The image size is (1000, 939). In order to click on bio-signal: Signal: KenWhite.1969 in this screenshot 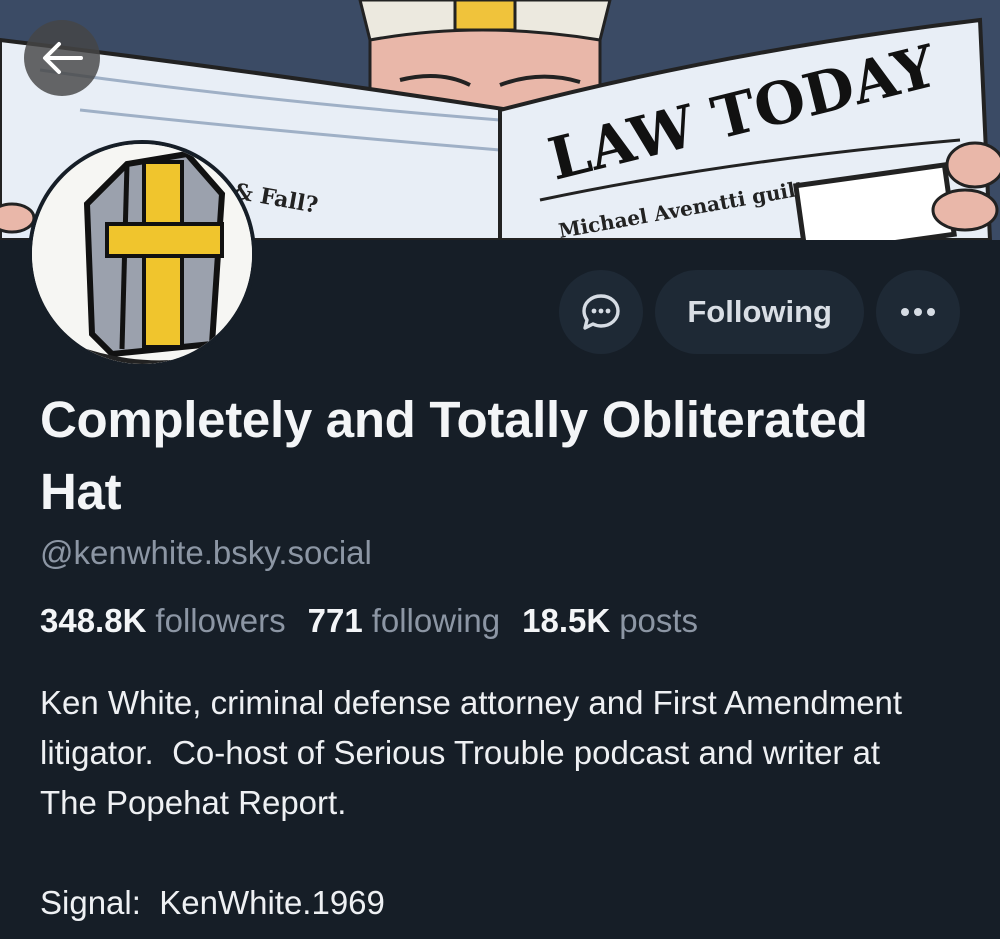, I will do `click(212, 902)`.